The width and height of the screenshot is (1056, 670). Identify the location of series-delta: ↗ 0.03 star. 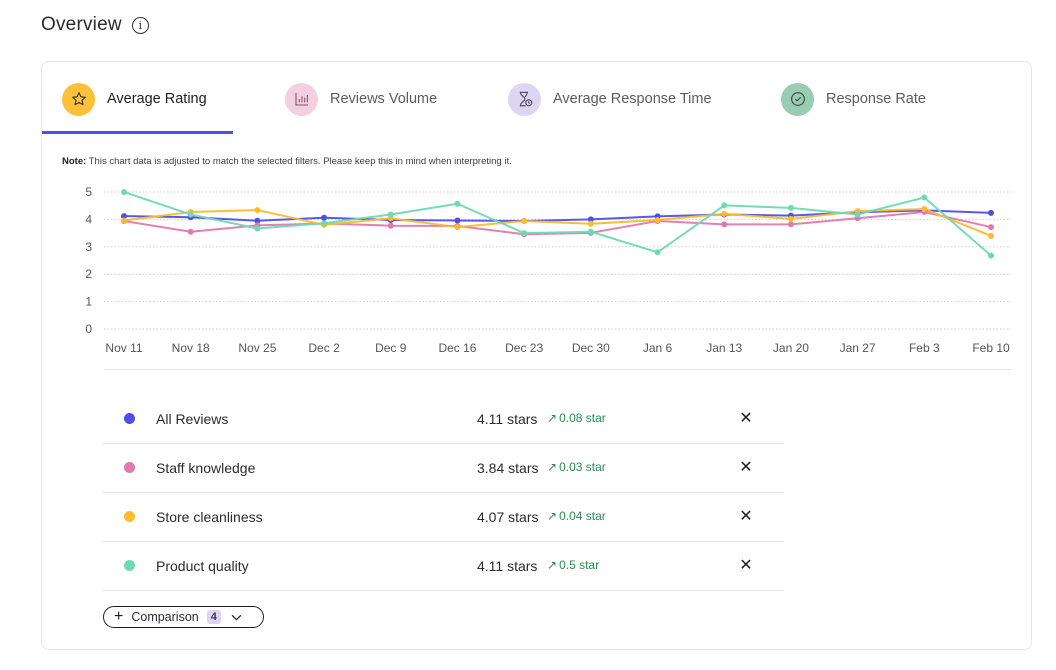
(576, 467).